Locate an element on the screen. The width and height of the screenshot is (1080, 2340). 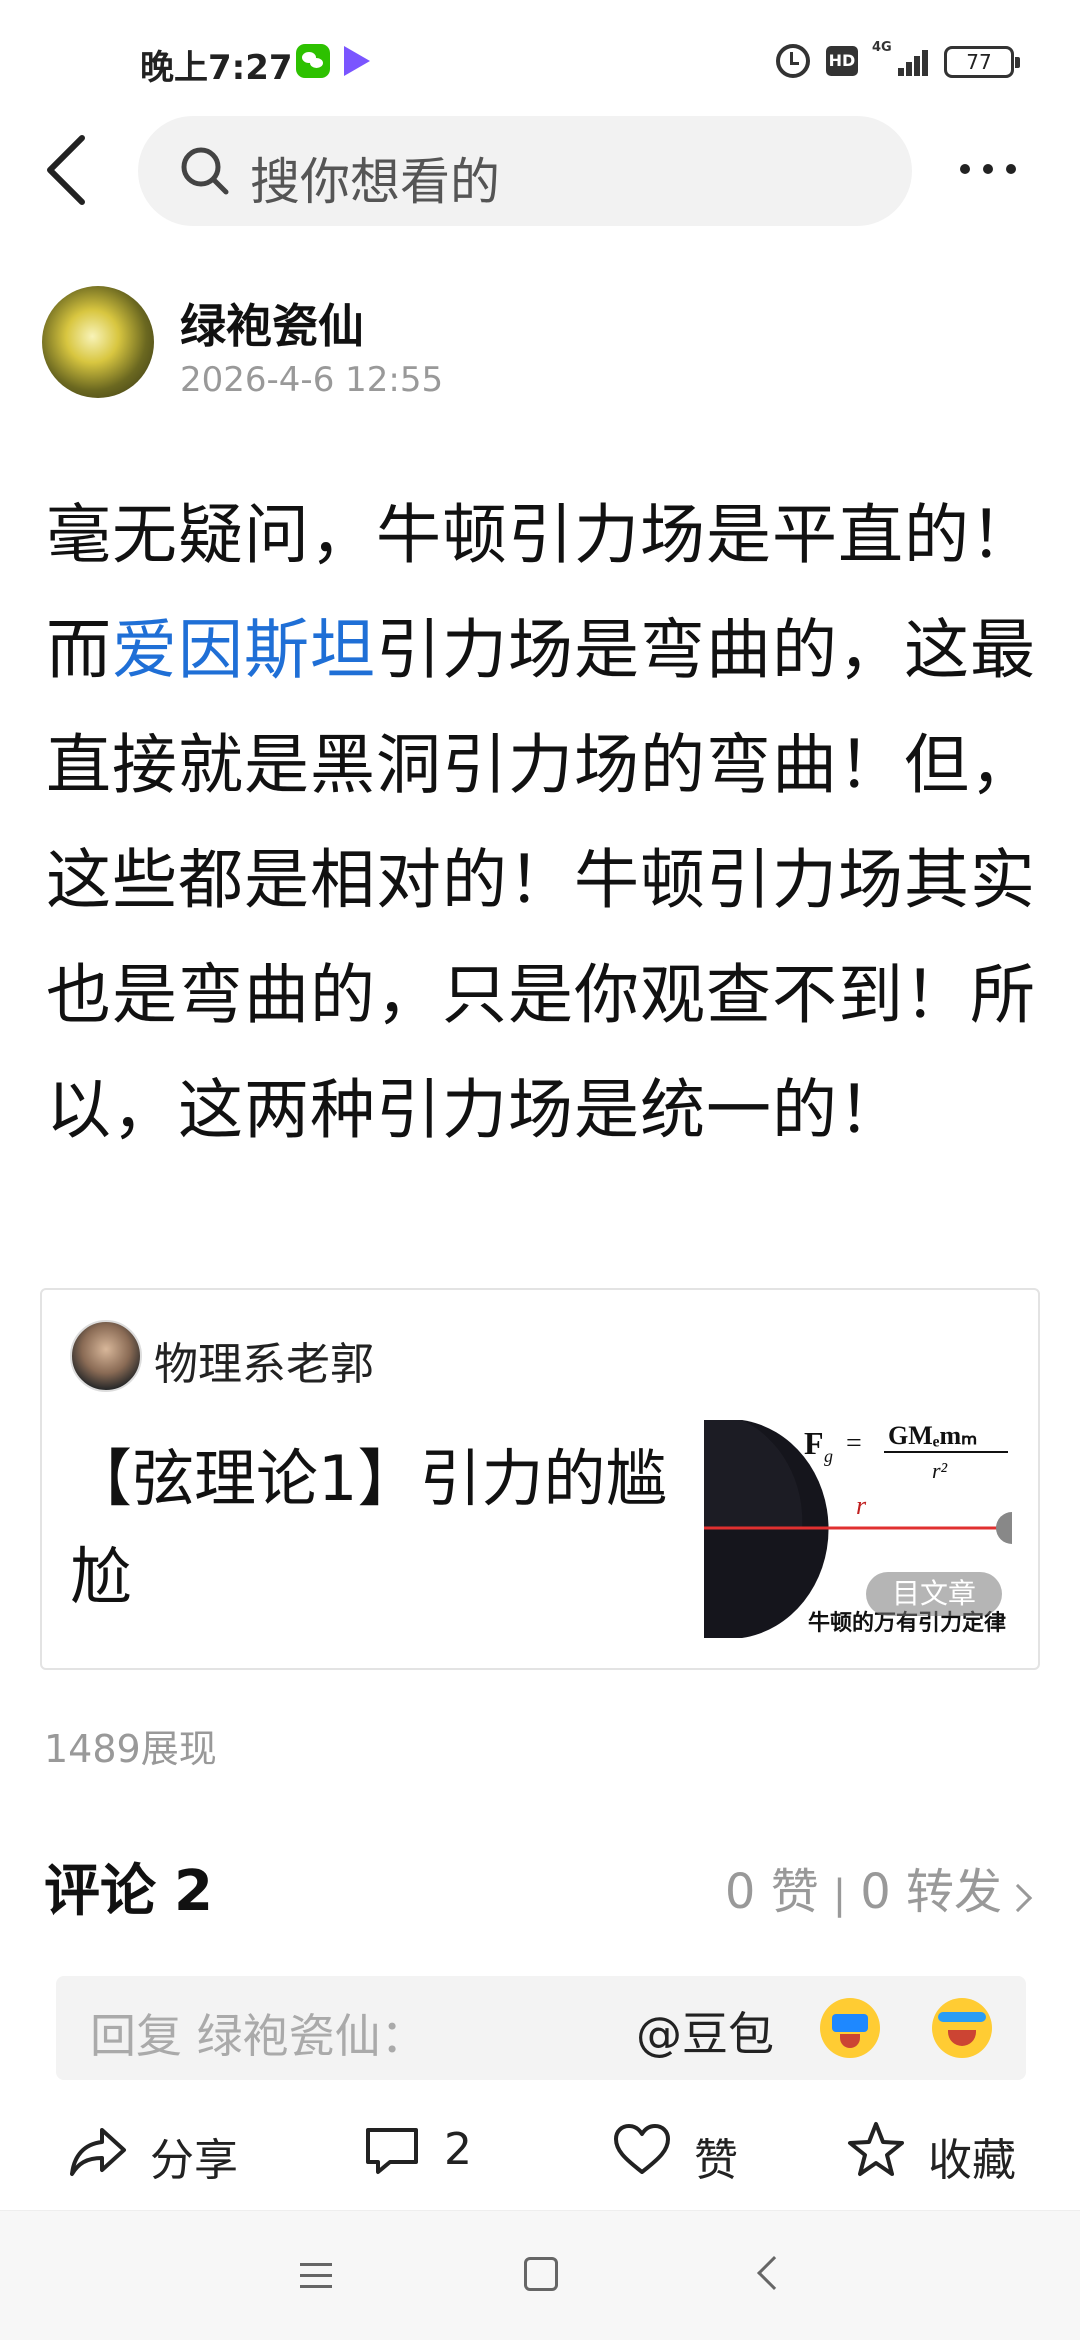
wechat-icon is located at coordinates (313, 61).